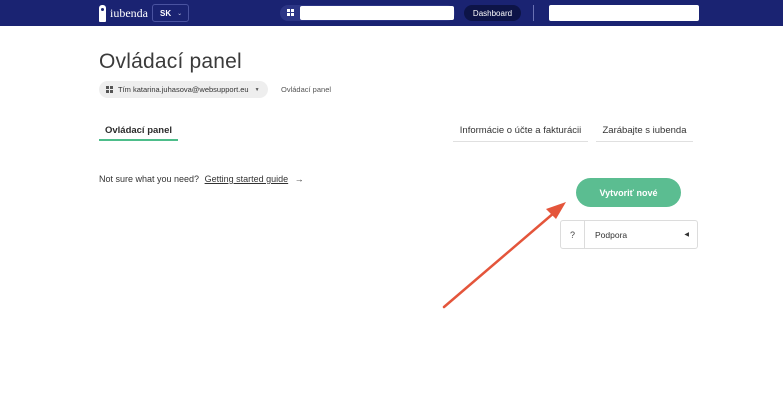 This screenshot has width=783, height=407. I want to click on navbar-divider, so click(533, 13).